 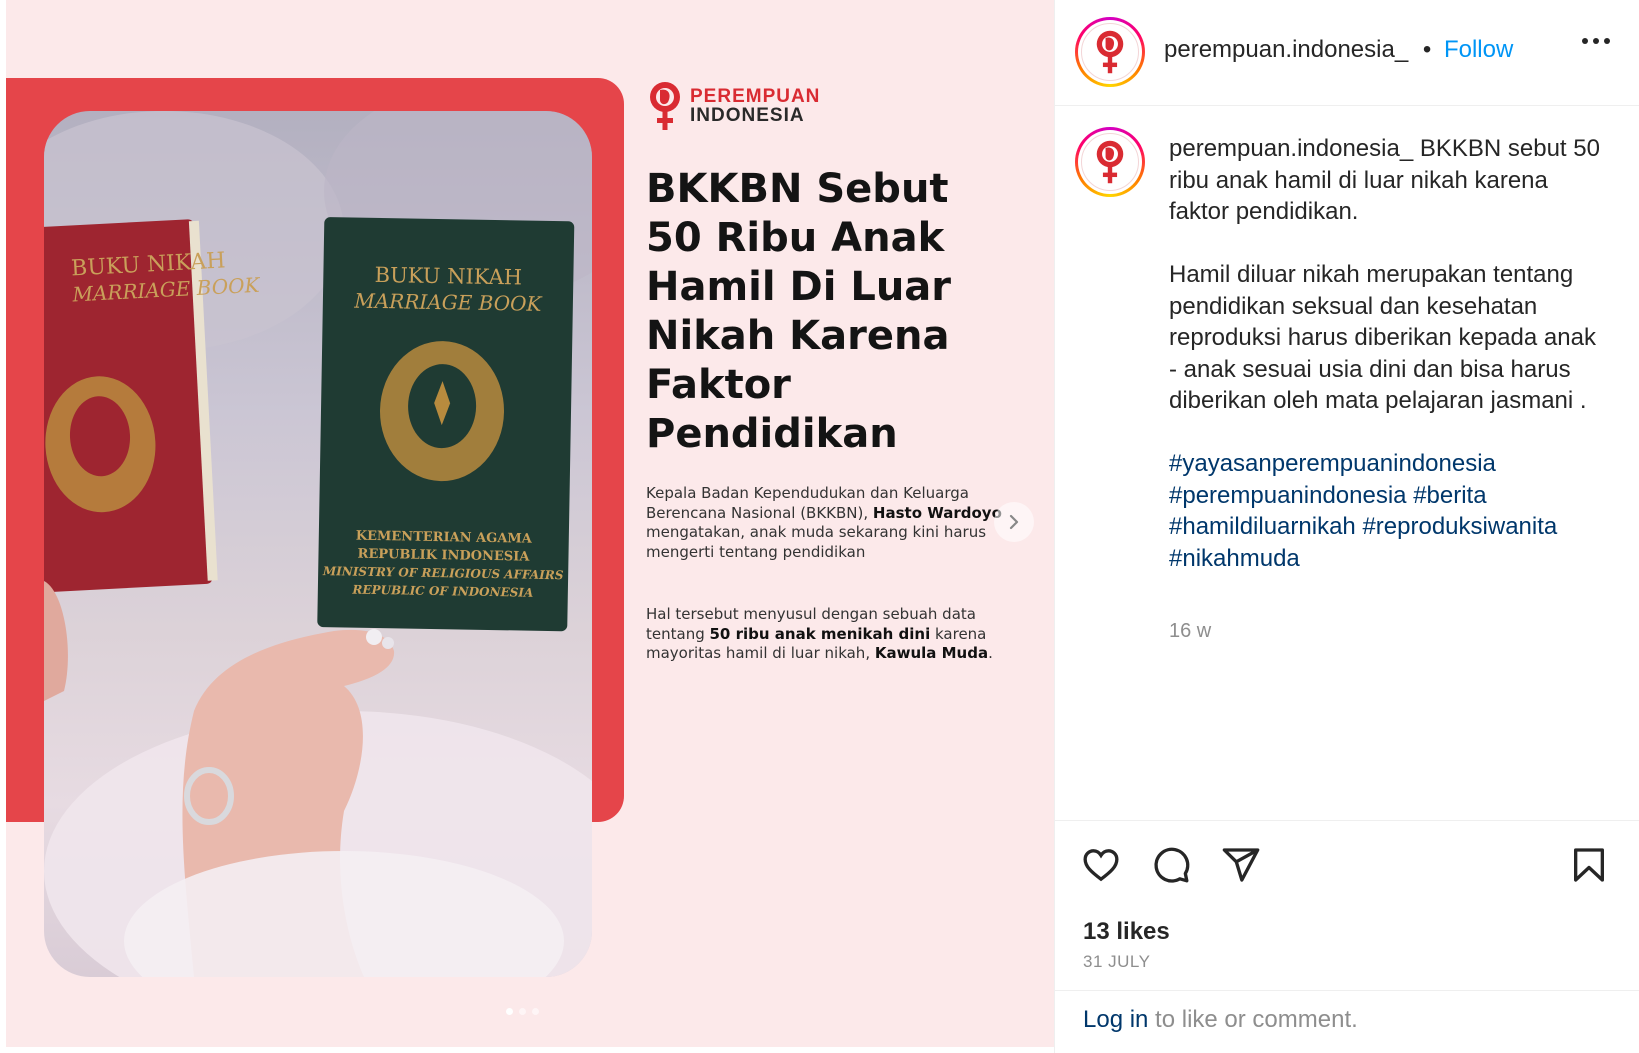 I want to click on login-prompt-text: to like or comment., so click(x=1253, y=1019).